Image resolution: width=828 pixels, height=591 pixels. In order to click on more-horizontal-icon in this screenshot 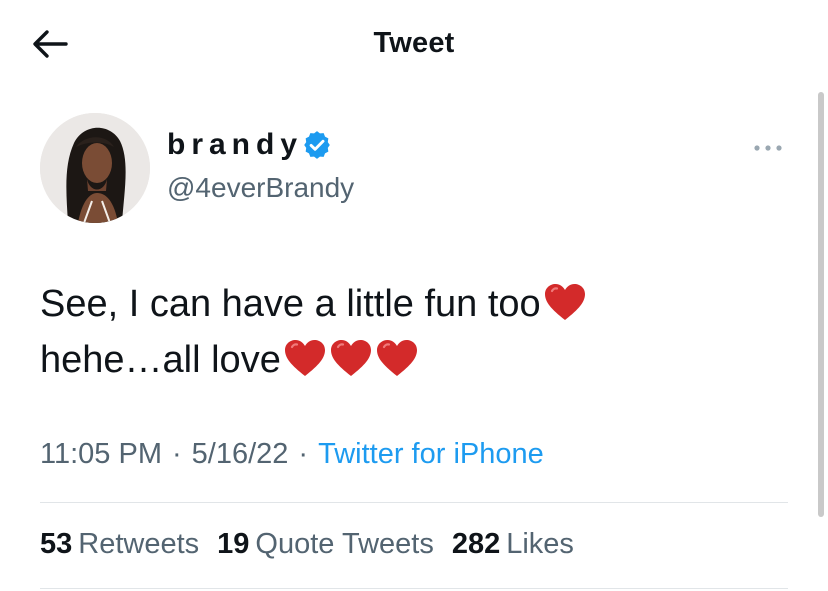, I will do `click(768, 148)`.